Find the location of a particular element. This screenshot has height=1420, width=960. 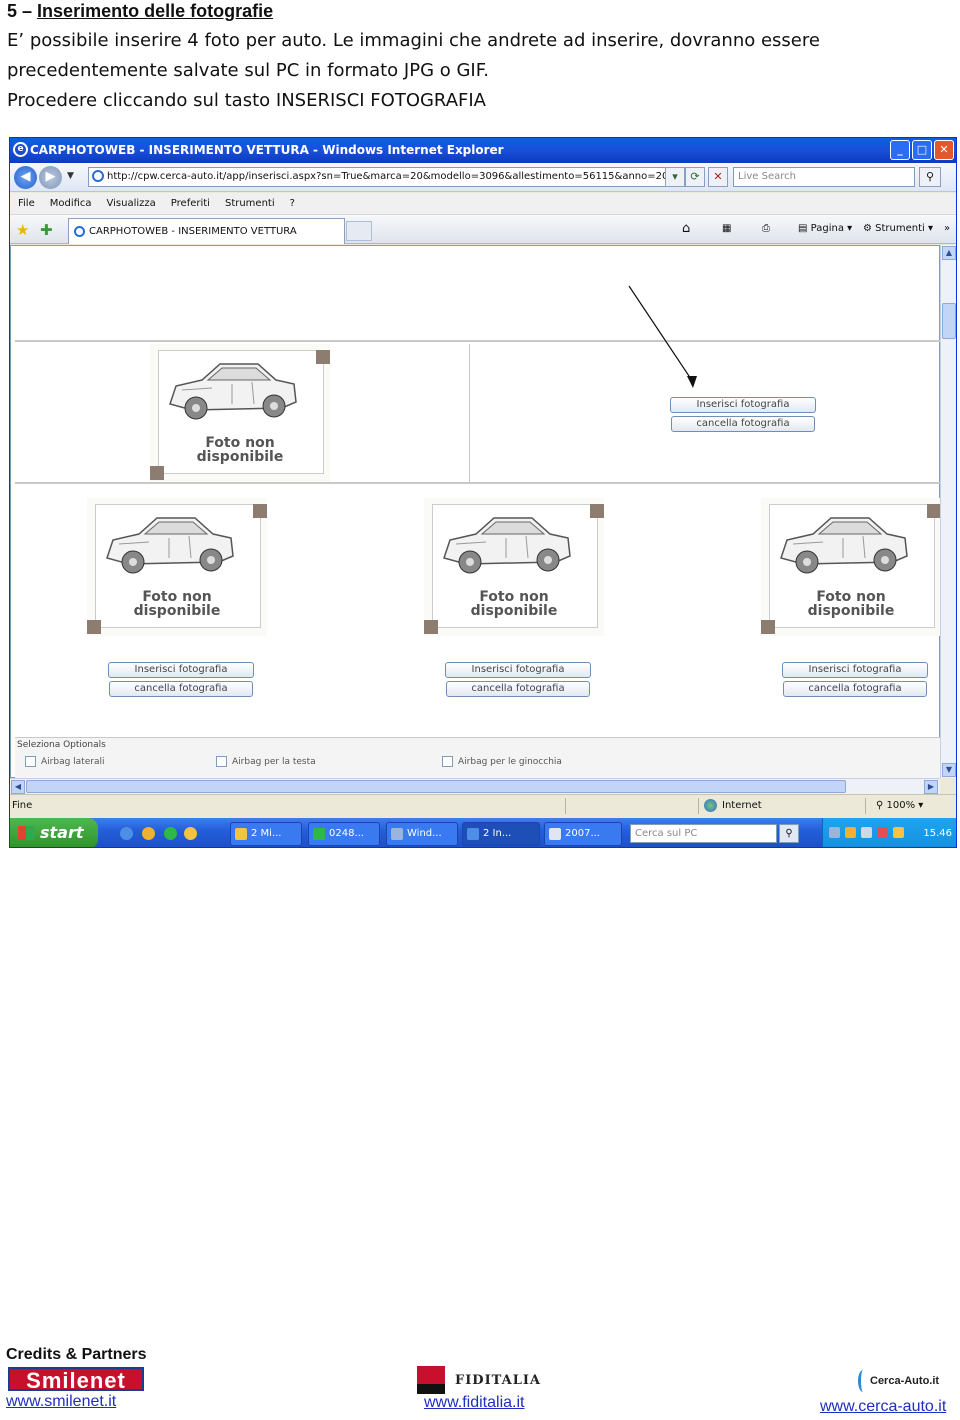

chevron-more-icon: » is located at coordinates (947, 229).